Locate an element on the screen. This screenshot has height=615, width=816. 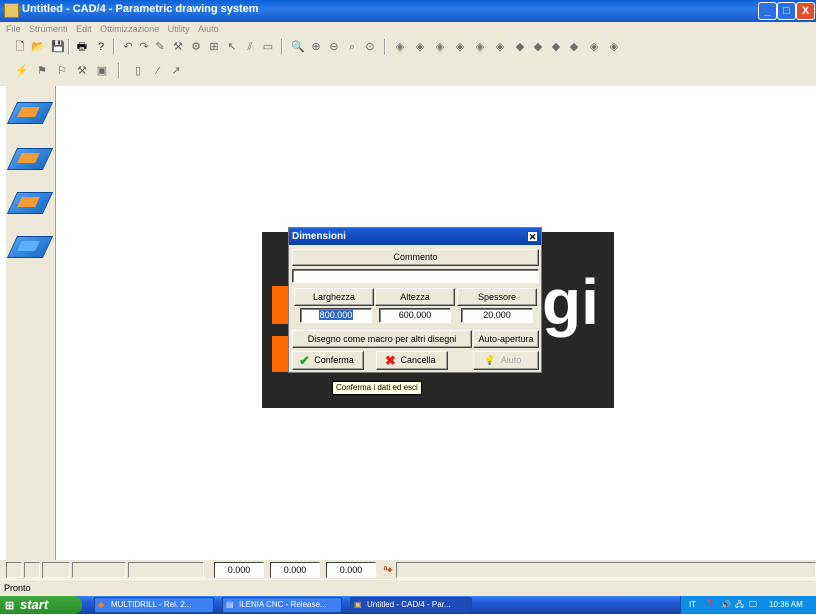
clock: 10:36 AM is located at coordinates (786, 604).